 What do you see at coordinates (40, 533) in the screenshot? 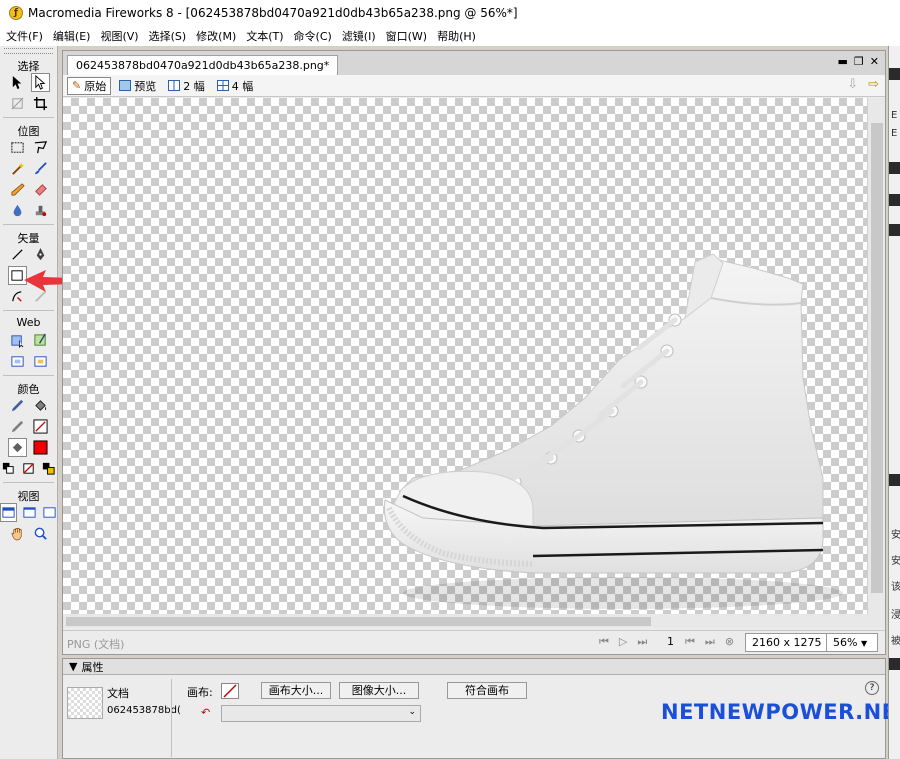
I see `zoom-tool-icon` at bounding box center [40, 533].